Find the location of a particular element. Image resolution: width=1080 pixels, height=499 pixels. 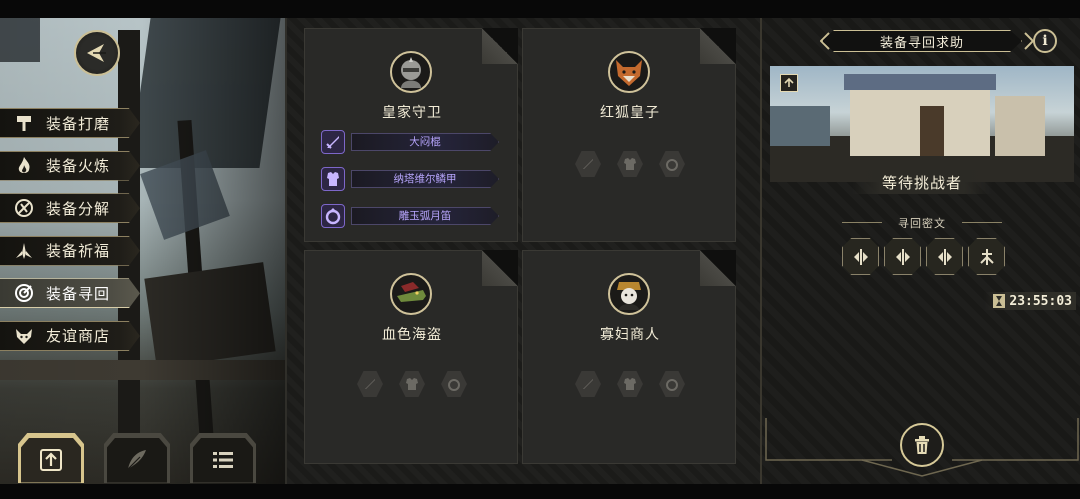

character-card: 寡妇商人 is located at coordinates (629, 357).